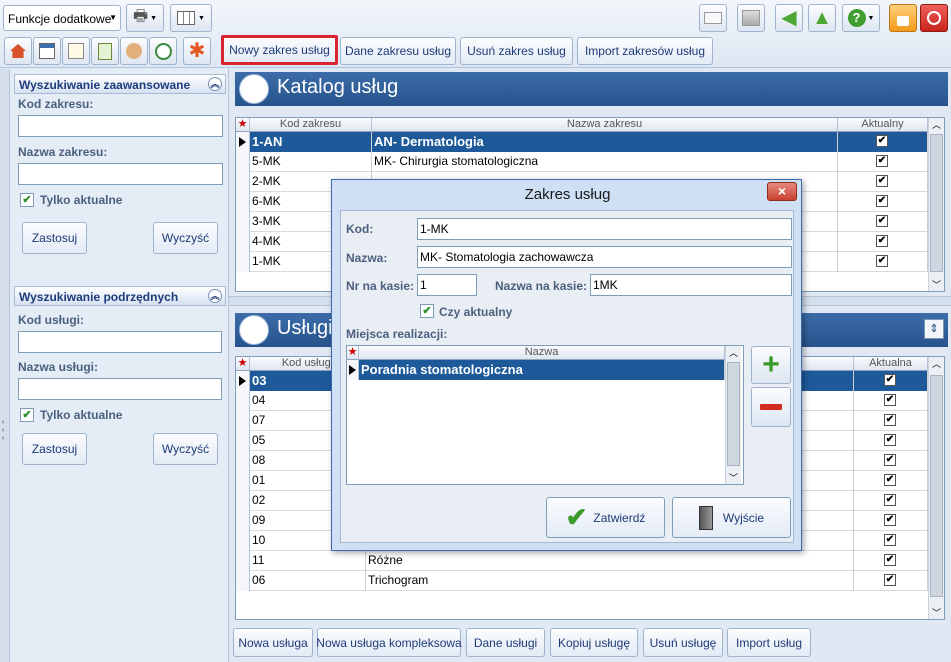 The image size is (951, 662). I want to click on check-icon: ✔, so click(576, 517).